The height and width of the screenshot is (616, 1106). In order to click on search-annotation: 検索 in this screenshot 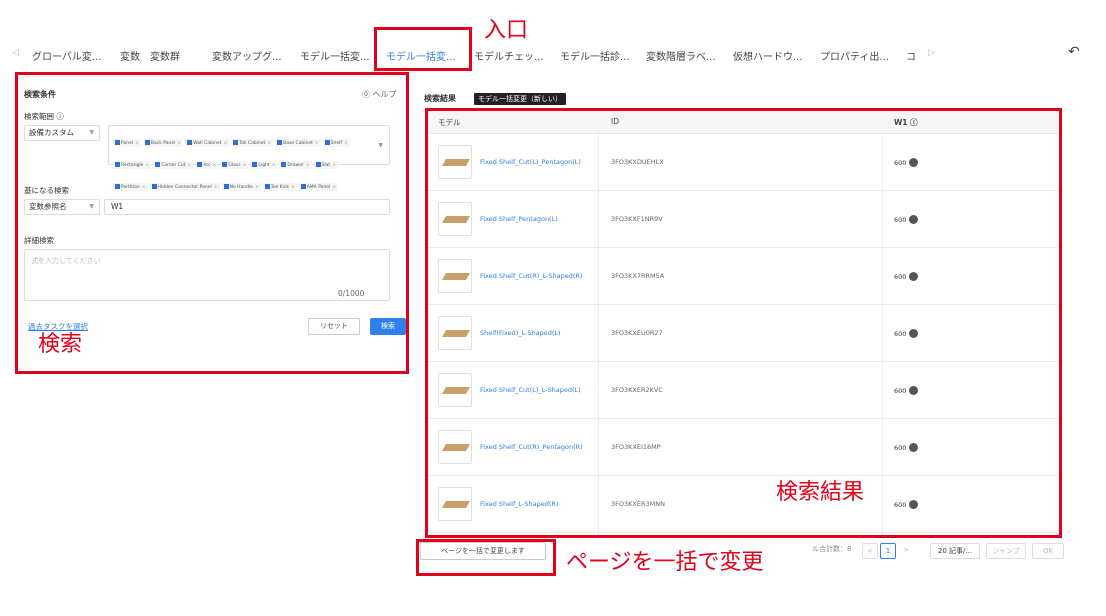, I will do `click(60, 344)`.